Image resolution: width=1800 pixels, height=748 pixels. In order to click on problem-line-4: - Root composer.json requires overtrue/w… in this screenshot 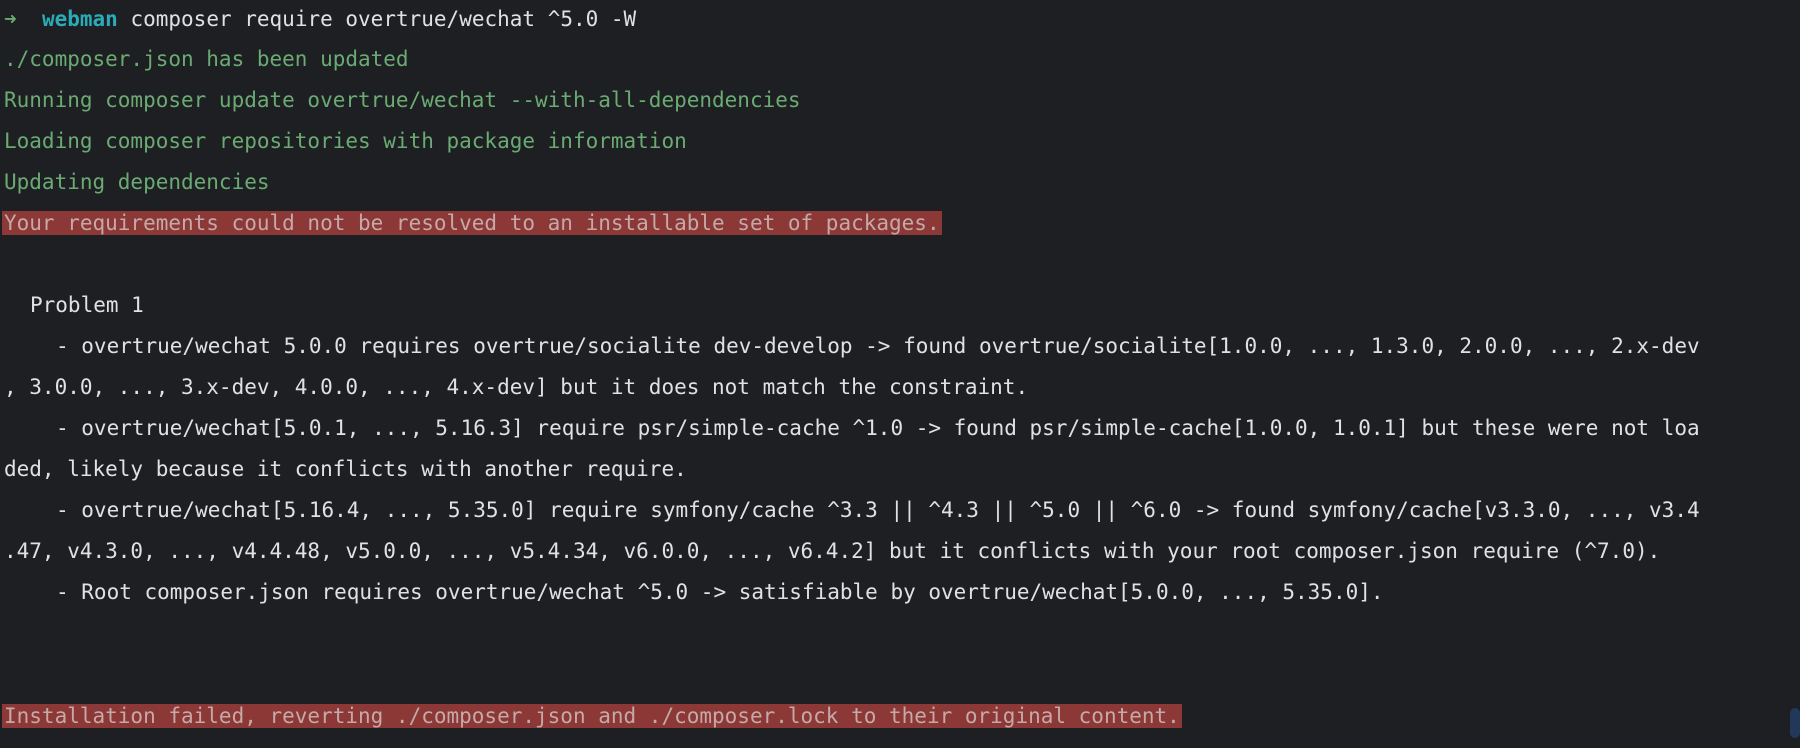, I will do `click(720, 592)`.